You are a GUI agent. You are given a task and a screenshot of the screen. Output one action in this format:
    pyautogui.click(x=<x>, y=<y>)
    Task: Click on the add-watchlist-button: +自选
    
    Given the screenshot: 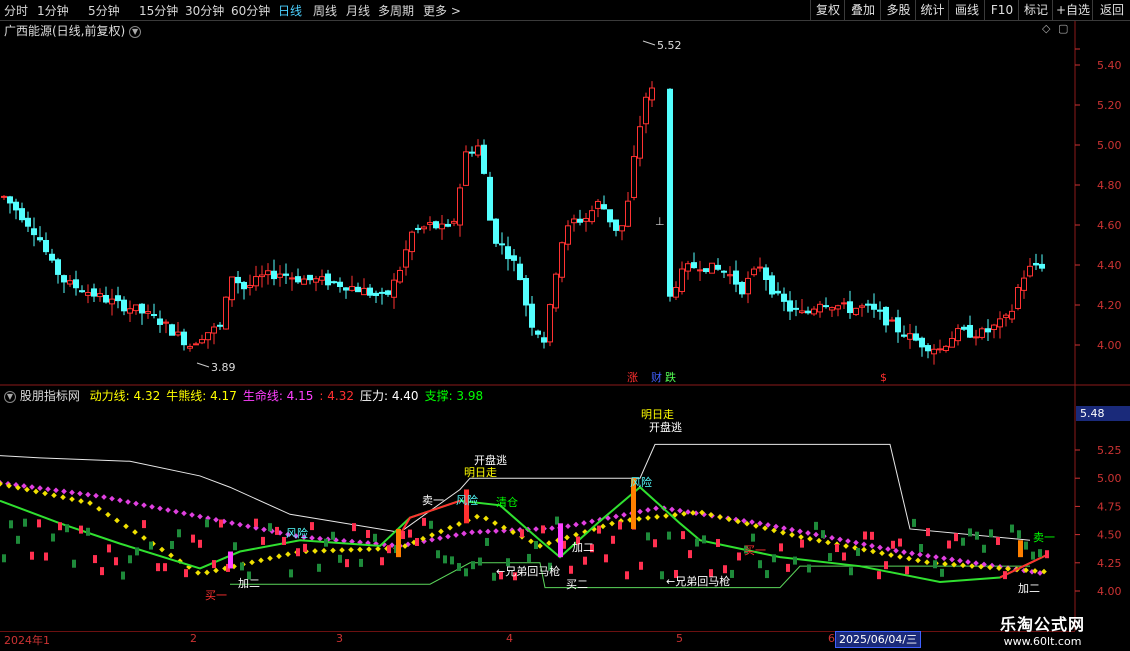 What is the action you would take?
    pyautogui.click(x=1072, y=10)
    